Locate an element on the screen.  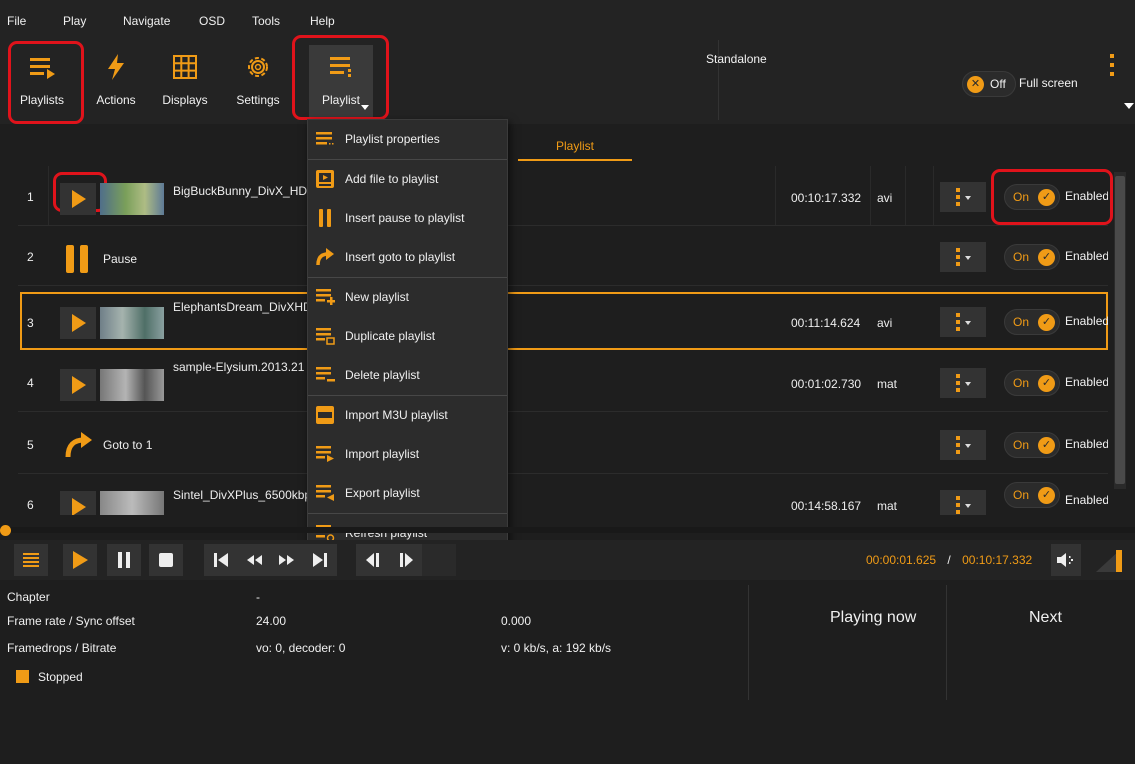
grid-icon is located at coordinates (185, 67).